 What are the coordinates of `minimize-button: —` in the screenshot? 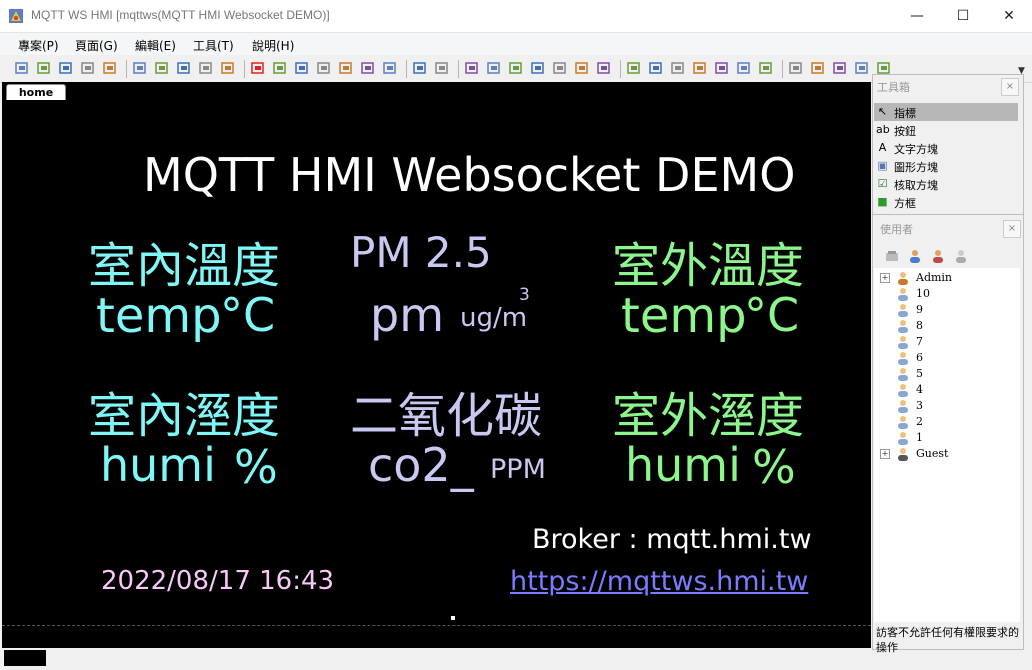 It's located at (917, 16).